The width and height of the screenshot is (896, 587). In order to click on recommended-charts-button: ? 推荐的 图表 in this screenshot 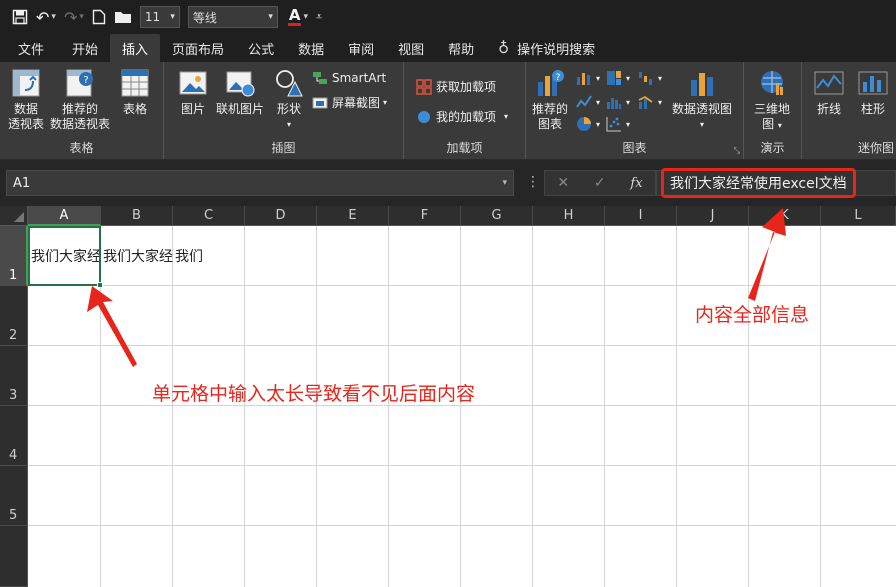, I will do `click(550, 100)`.